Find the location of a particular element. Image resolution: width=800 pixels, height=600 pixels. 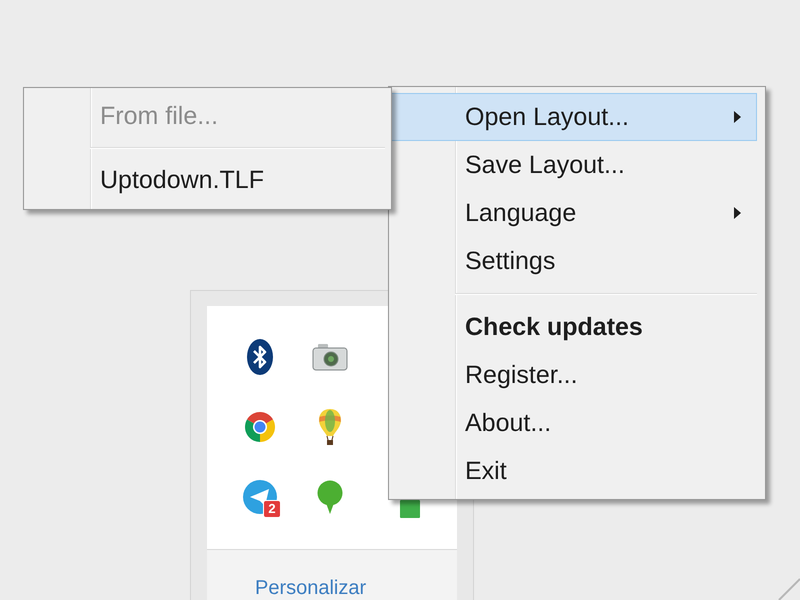

bluetooth-icon is located at coordinates (260, 357).